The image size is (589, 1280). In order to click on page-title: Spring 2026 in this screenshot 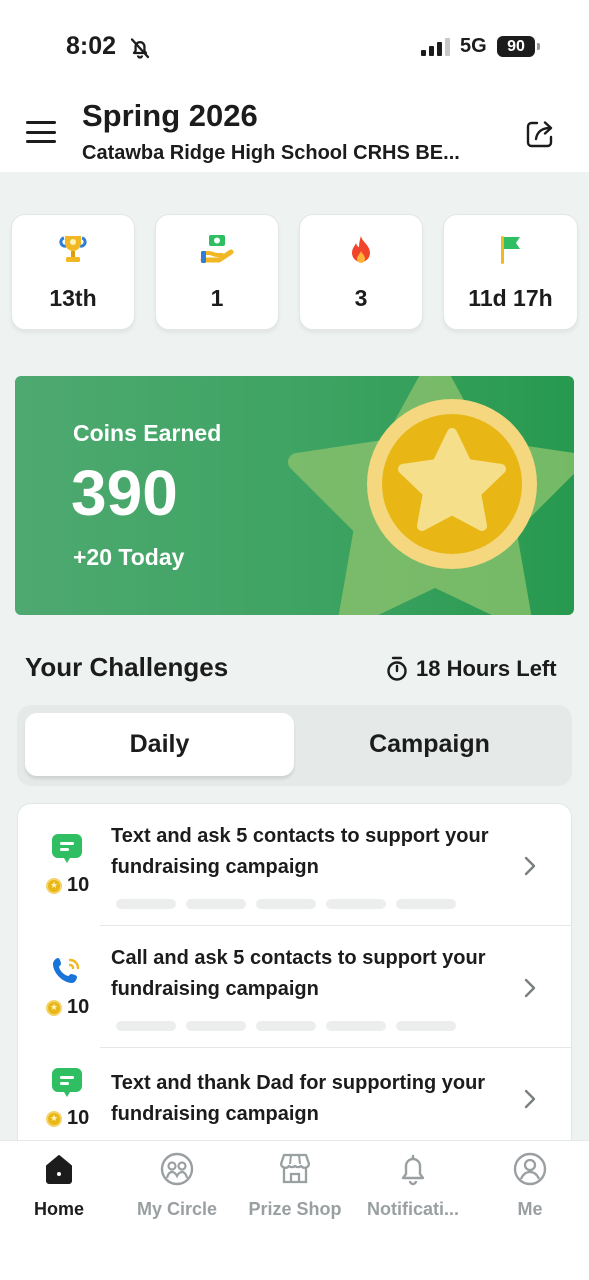, I will do `click(170, 115)`.